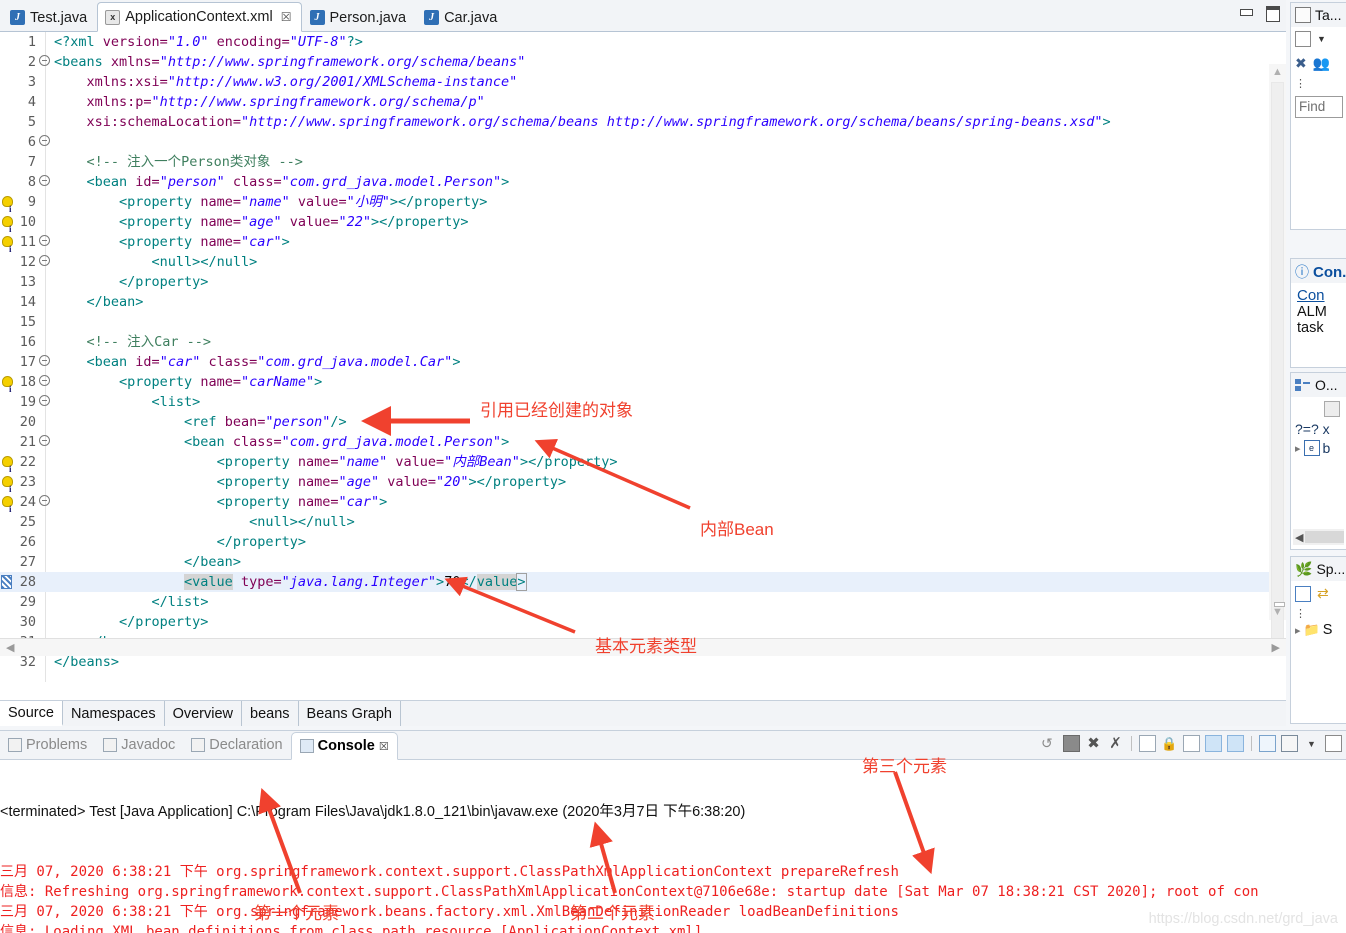 The height and width of the screenshot is (933, 1346). Describe the element at coordinates (1318, 295) in the screenshot. I see `connect-link: Con` at that location.